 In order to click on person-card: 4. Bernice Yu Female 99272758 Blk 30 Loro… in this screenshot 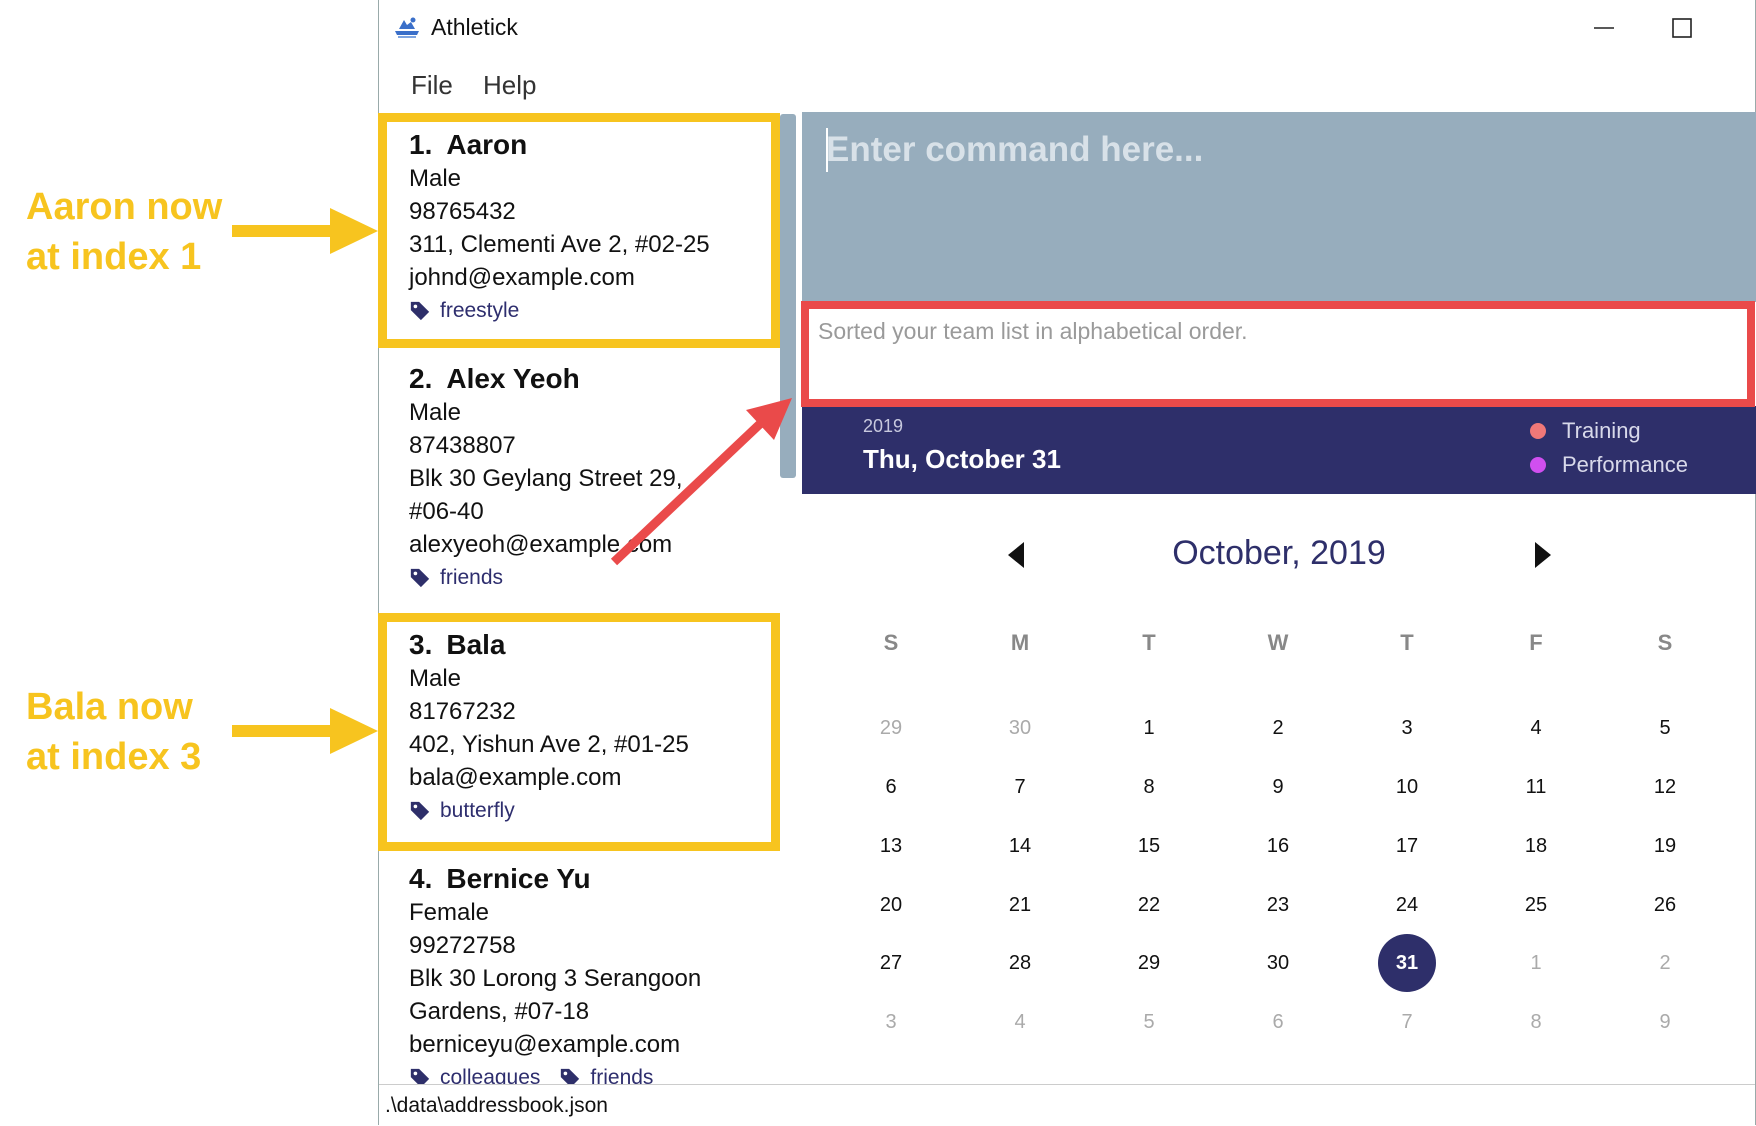, I will do `click(590, 973)`.